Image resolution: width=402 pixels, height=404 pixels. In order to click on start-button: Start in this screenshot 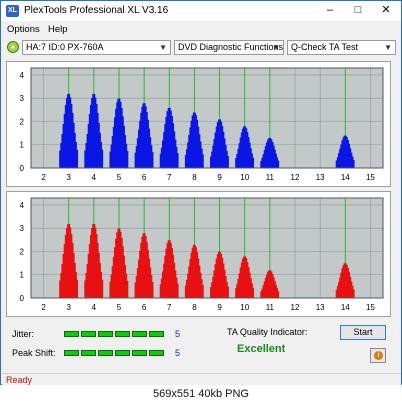, I will do `click(363, 332)`.